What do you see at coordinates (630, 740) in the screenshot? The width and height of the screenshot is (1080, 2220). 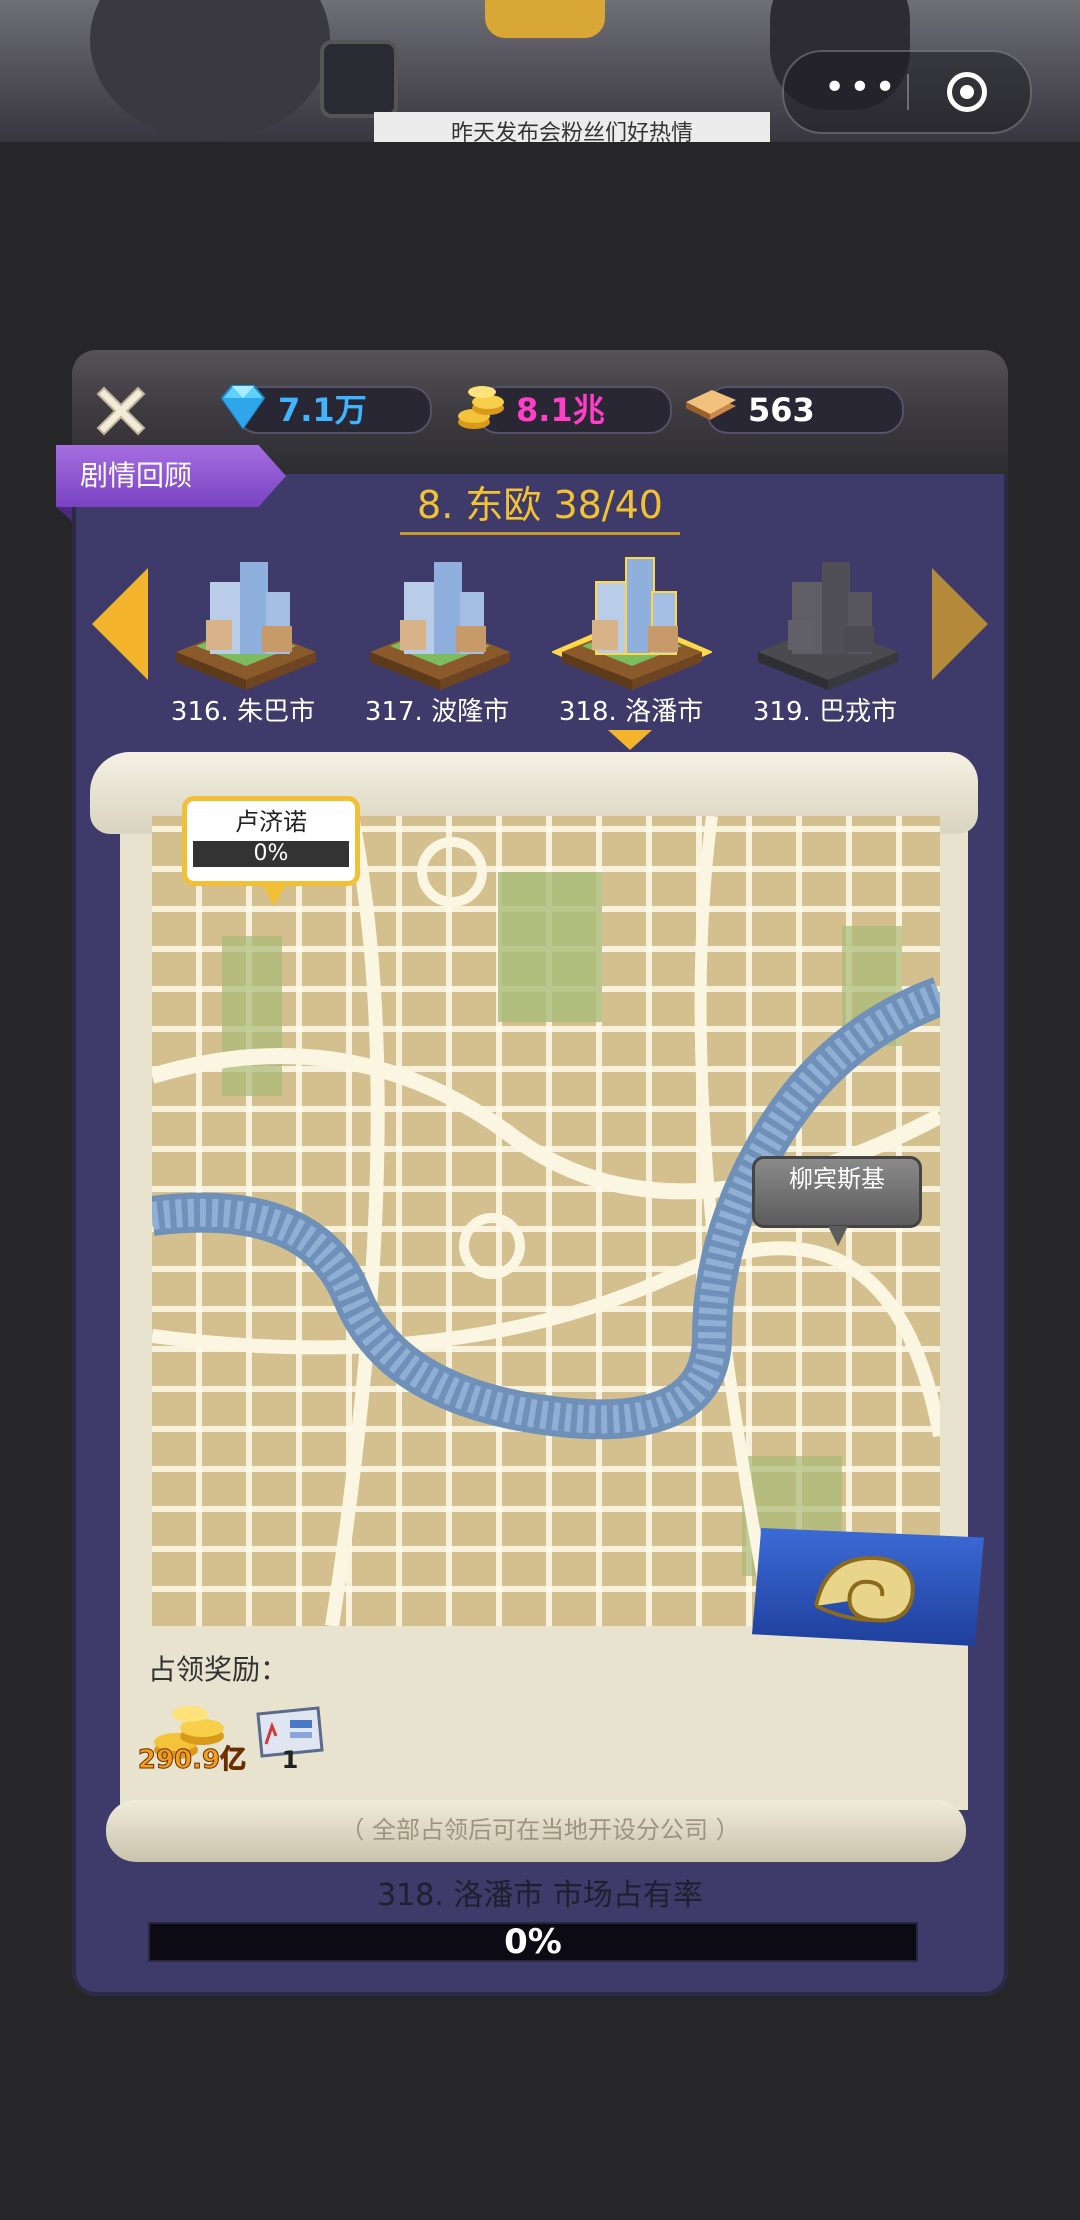 I see `selected-city-marker` at bounding box center [630, 740].